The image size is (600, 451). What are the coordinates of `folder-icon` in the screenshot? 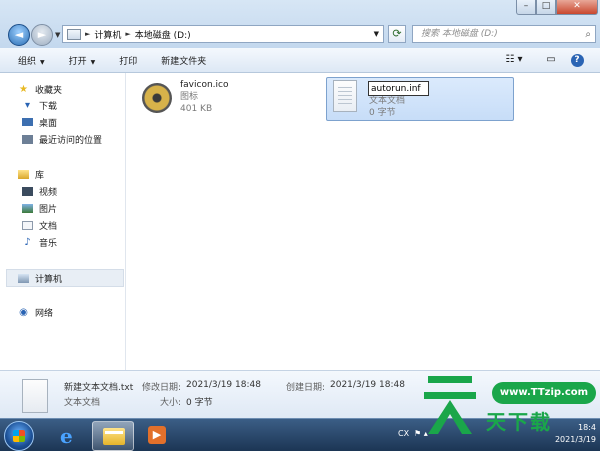 It's located at (114, 436).